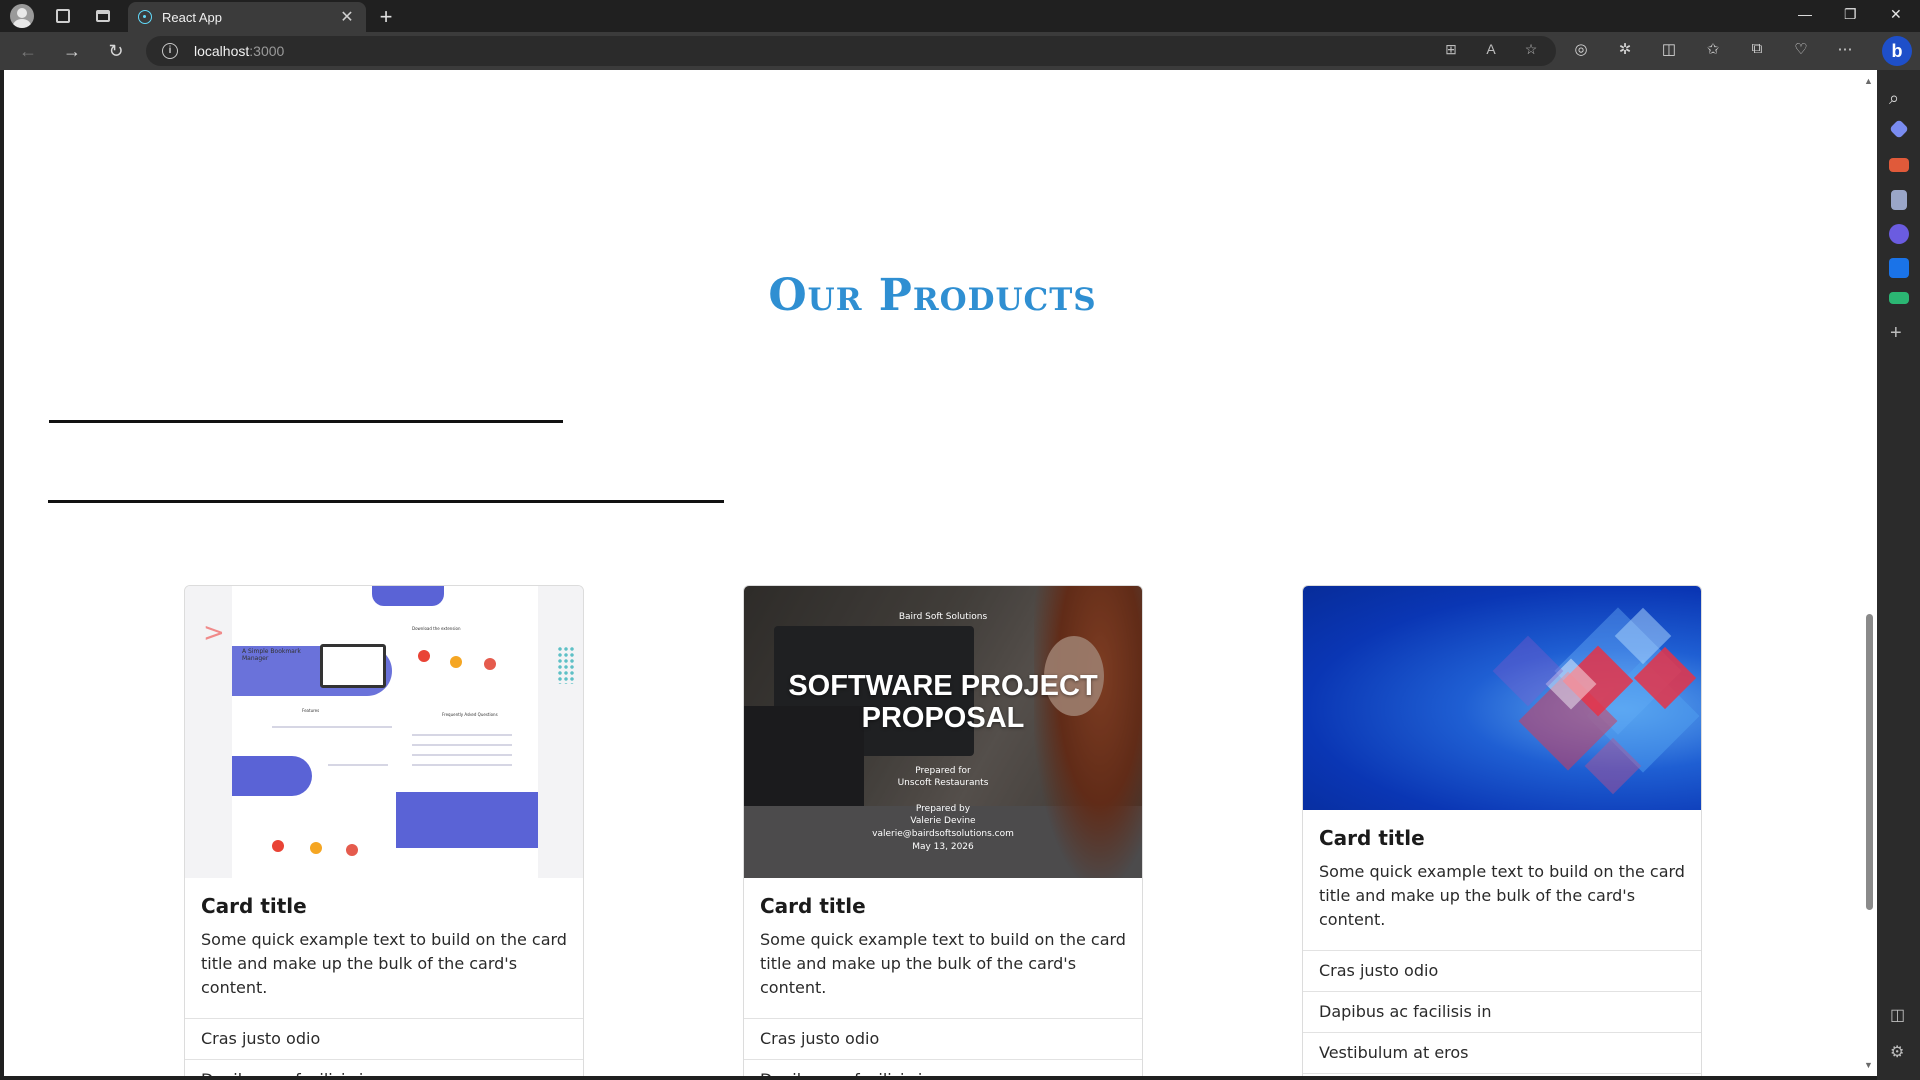  I want to click on proposal-author: Valerie Devine, so click(943, 821).